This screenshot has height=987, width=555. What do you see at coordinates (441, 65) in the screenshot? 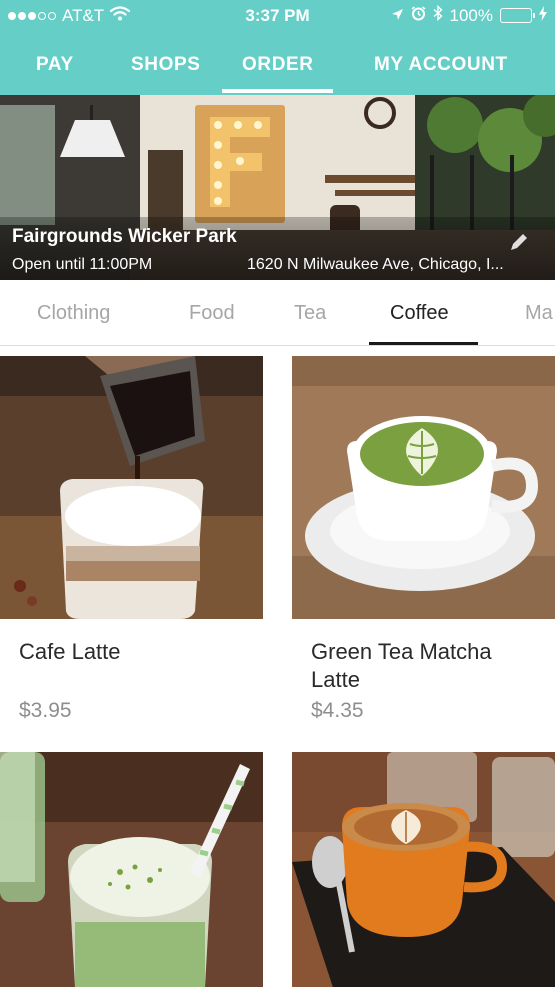
I see `nav-tab-my-account: MY ACCOUNT` at bounding box center [441, 65].